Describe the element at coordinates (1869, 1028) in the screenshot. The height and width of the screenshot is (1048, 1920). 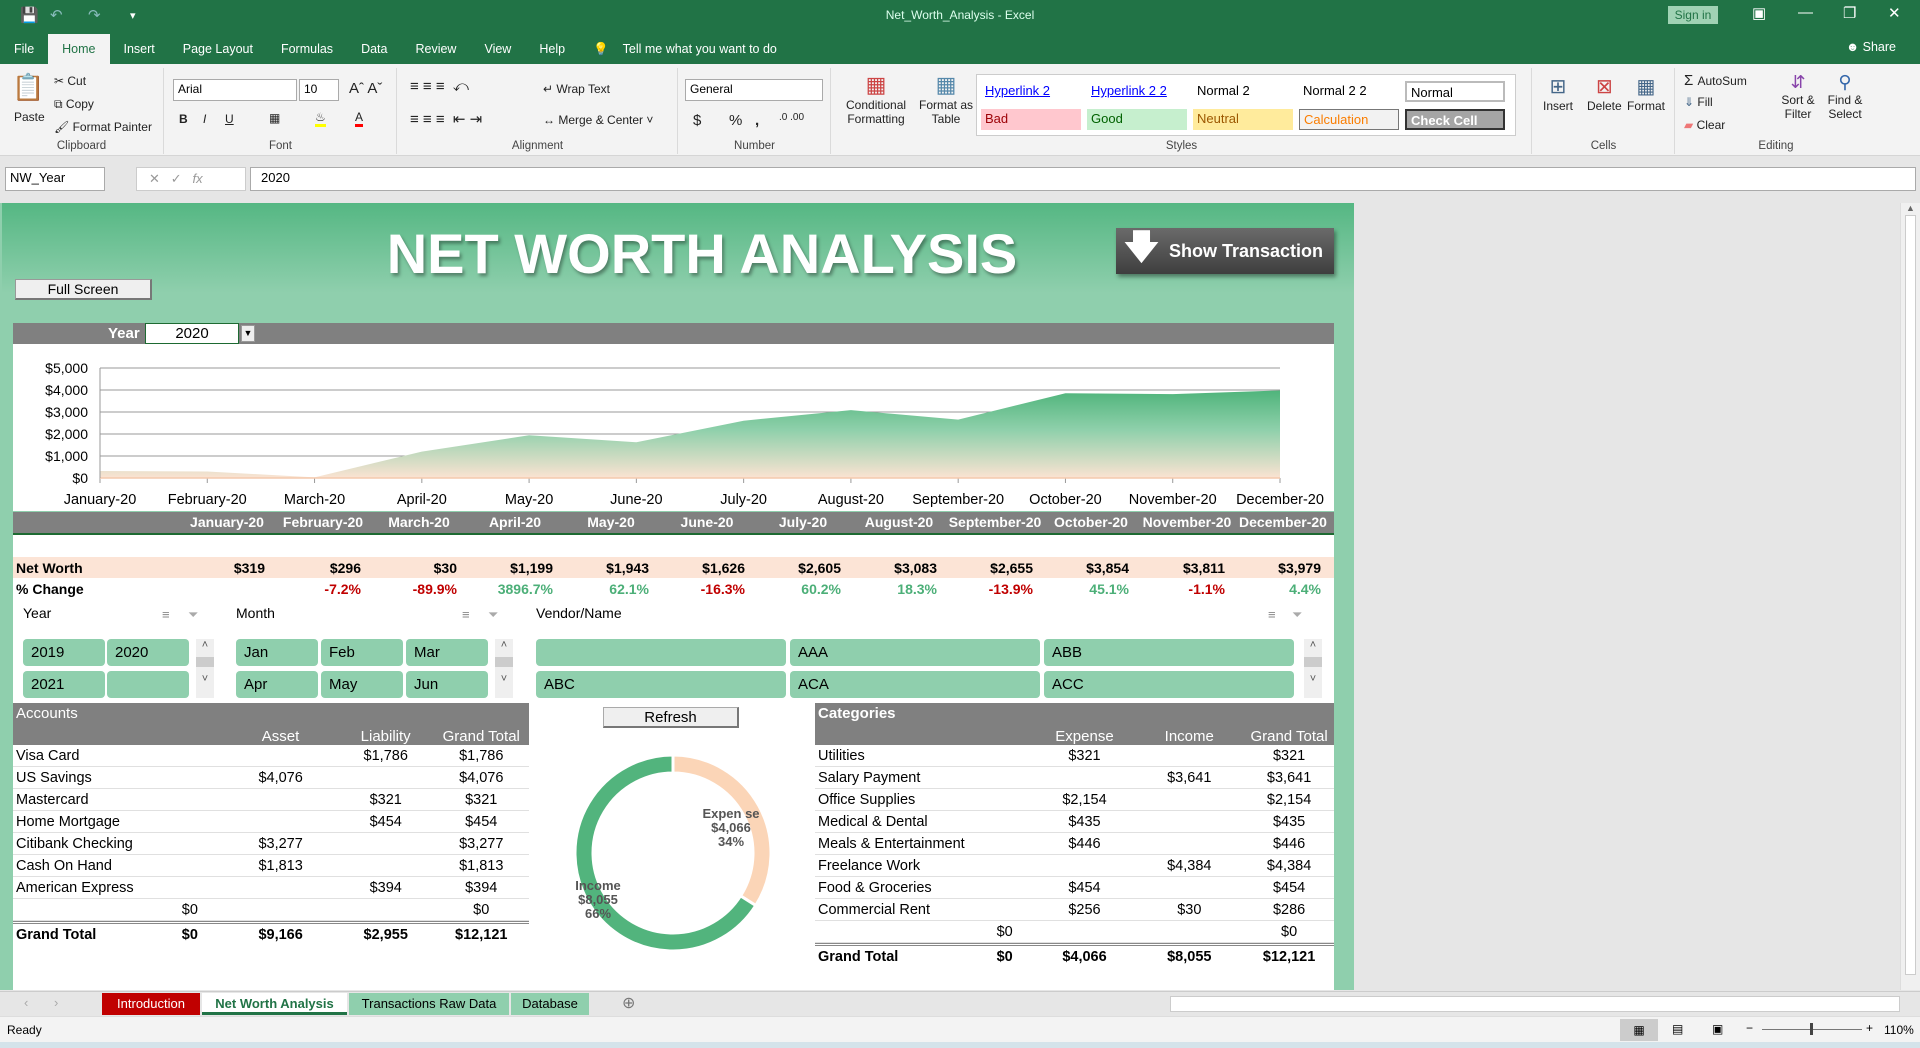
I see `zoom-in-icon: +` at that location.